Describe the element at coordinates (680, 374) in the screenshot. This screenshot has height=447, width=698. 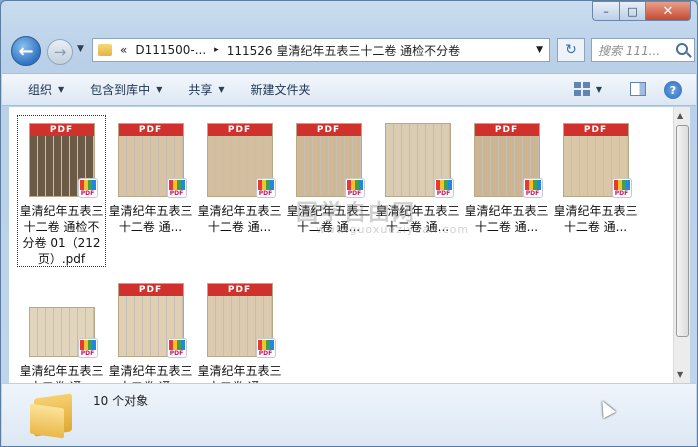
I see `scroll-down-icon: ▼` at that location.